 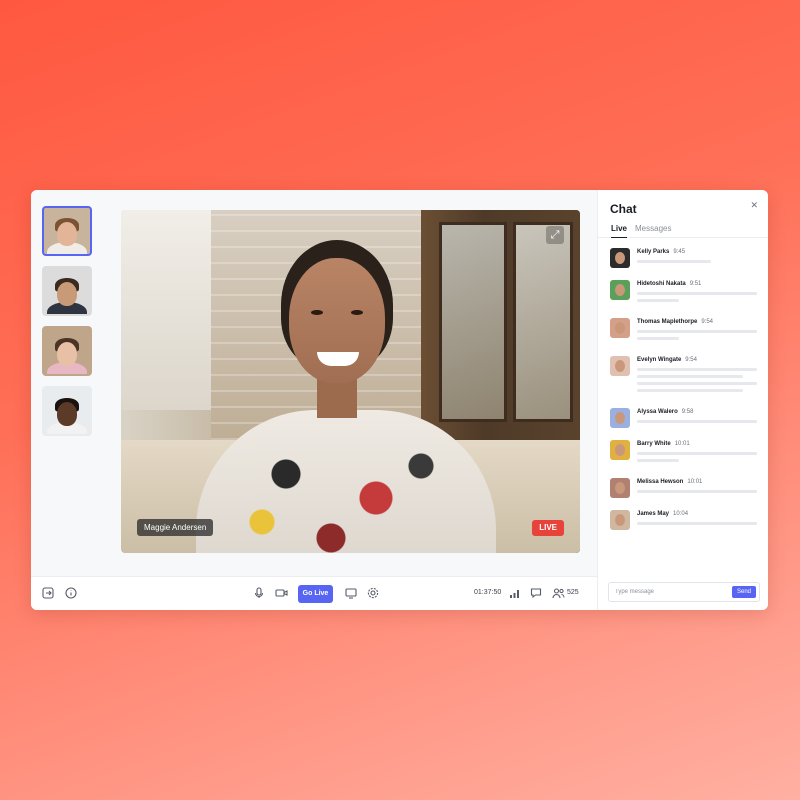 What do you see at coordinates (653, 252) in the screenshot?
I see `chat-author-name: Kelly Parks` at bounding box center [653, 252].